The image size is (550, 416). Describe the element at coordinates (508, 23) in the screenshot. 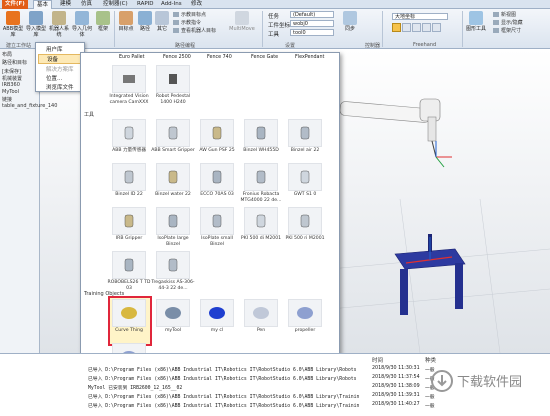

I see `show-hide-button: 显示/隐藏` at that location.